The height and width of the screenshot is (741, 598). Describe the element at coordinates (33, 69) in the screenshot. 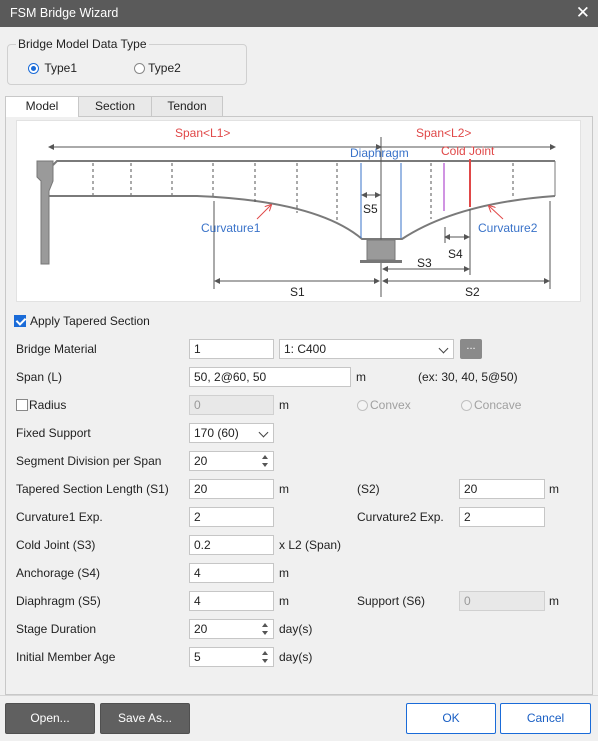

I see `radio-type1-indicator` at that location.